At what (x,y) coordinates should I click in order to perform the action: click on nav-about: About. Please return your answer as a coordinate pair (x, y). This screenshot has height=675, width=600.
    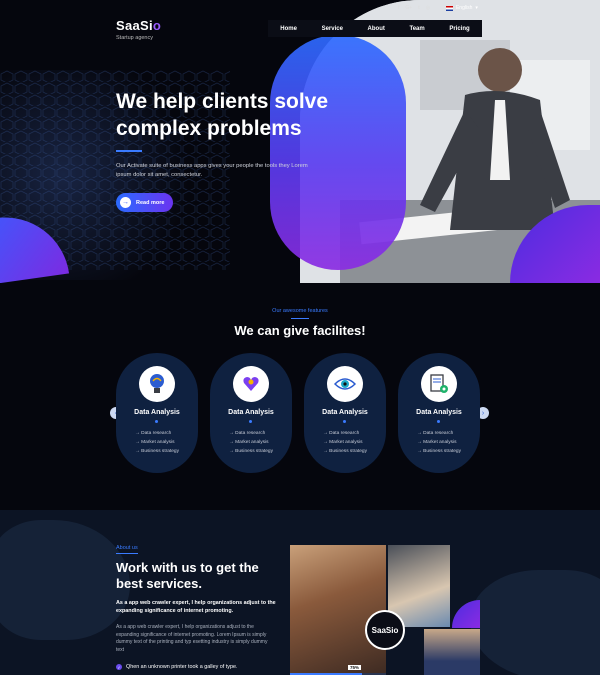
    Looking at the image, I should click on (376, 29).